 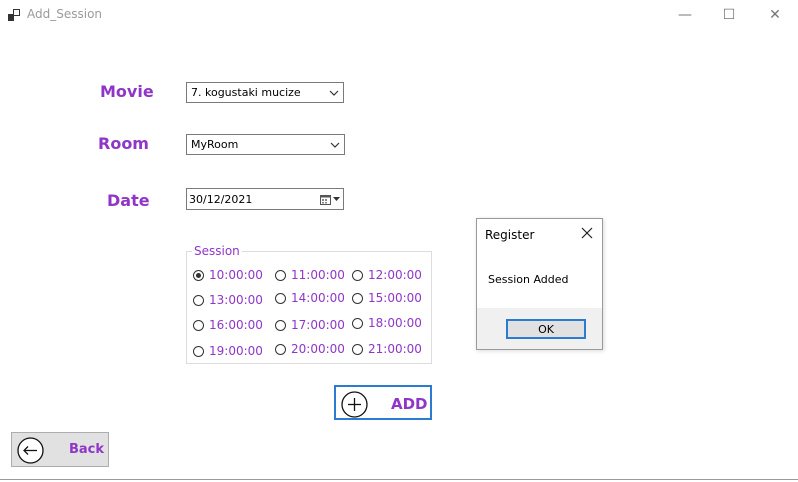 What do you see at coordinates (318, 325) in the screenshot?
I see `session-radio-label: 17:00:00` at bounding box center [318, 325].